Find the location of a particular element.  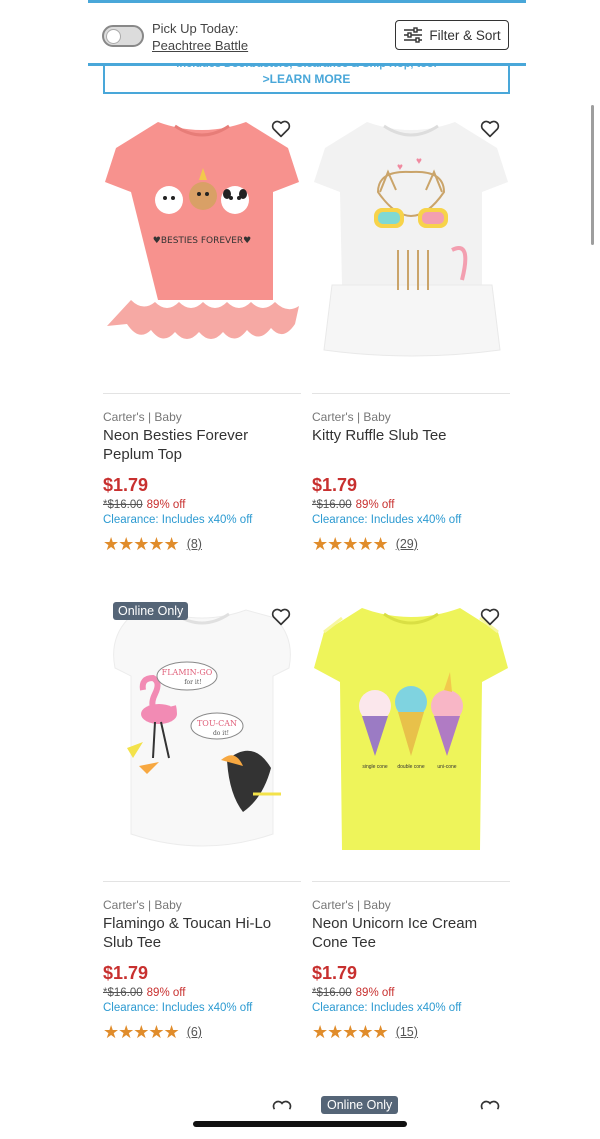

pickup-store-link: Peachtree Battle is located at coordinates (200, 45).